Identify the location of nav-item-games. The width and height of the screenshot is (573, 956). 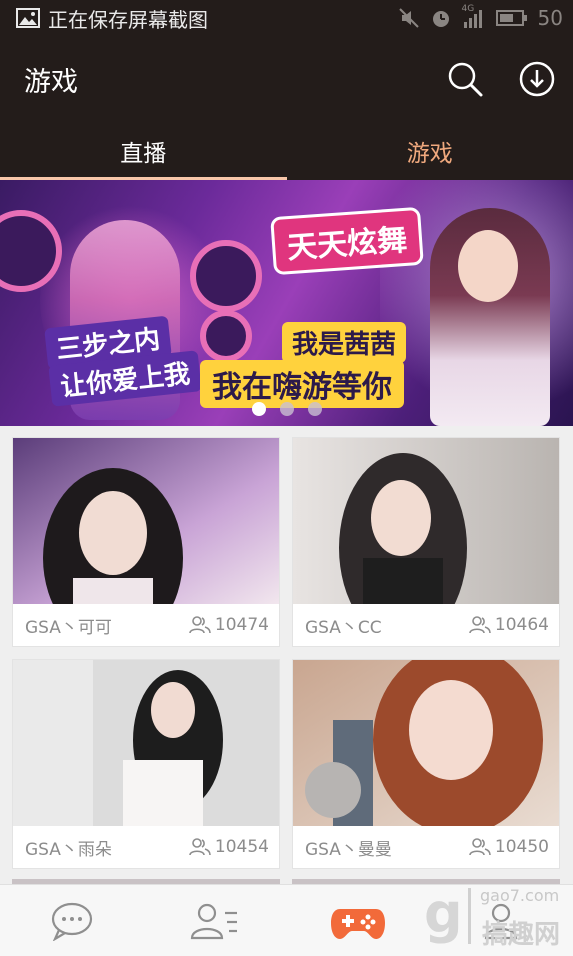
(358, 920).